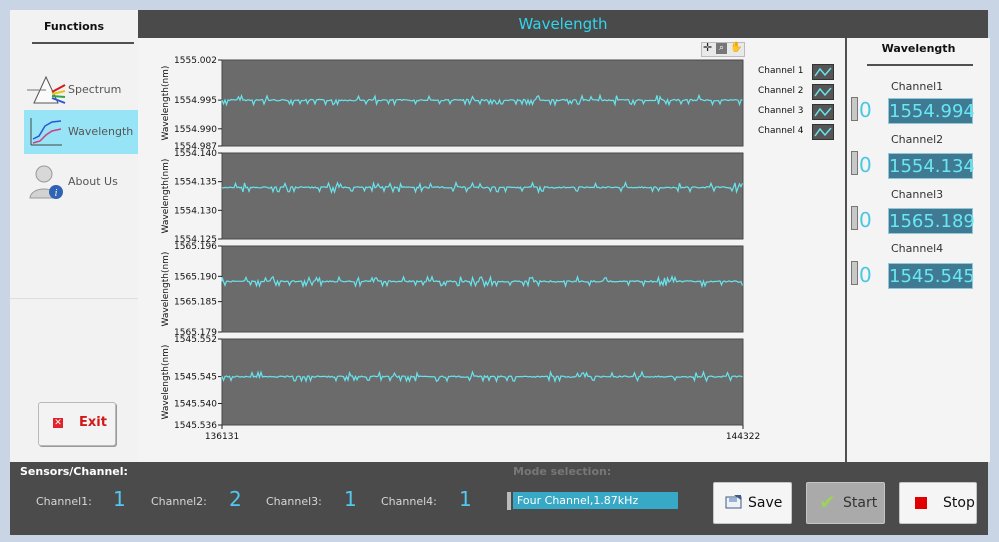 The width and height of the screenshot is (999, 542). I want to click on legend-item: Channel 3, so click(797, 112).